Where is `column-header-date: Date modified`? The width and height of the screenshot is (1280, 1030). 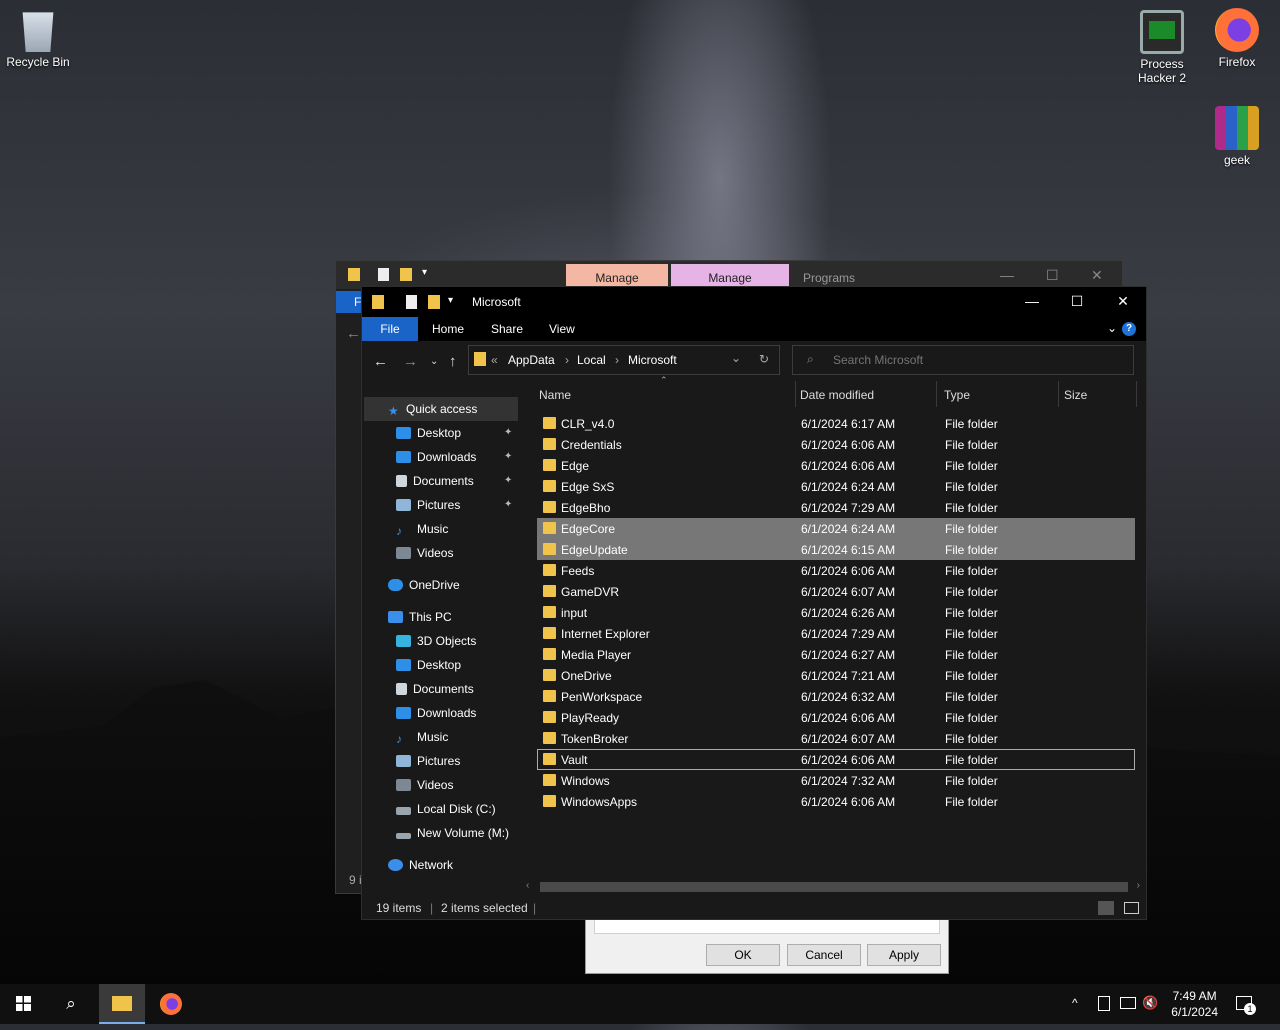
column-header-date: Date modified is located at coordinates (866, 394).